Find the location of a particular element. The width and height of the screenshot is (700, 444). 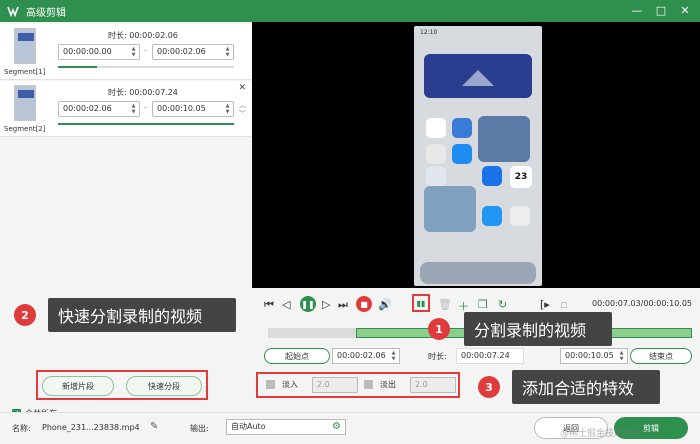

mark-in-icon: [▸ is located at coordinates (545, 304).